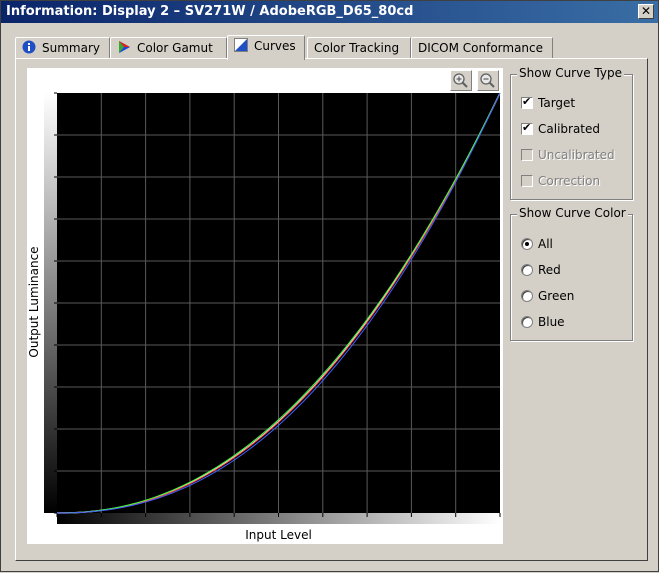 This screenshot has width=659, height=573. I want to click on curve-type-title: Show Curve Type, so click(570, 73).